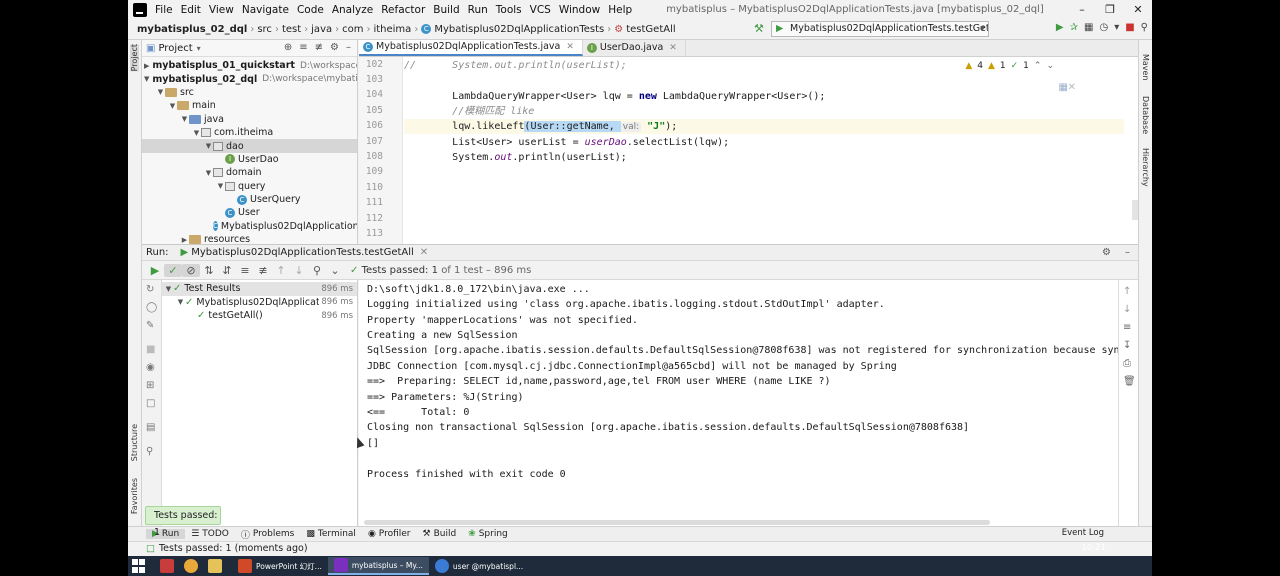 The height and width of the screenshot is (576, 1280). What do you see at coordinates (1129, 381) in the screenshot?
I see `trash-icon: 🗑` at bounding box center [1129, 381].